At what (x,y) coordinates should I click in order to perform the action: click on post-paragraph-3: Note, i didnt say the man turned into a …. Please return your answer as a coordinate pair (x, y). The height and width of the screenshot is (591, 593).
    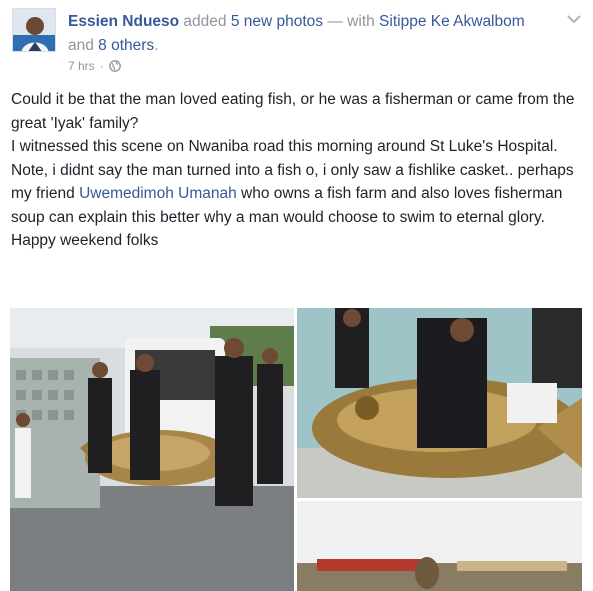
    Looking at the image, I should click on (297, 194).